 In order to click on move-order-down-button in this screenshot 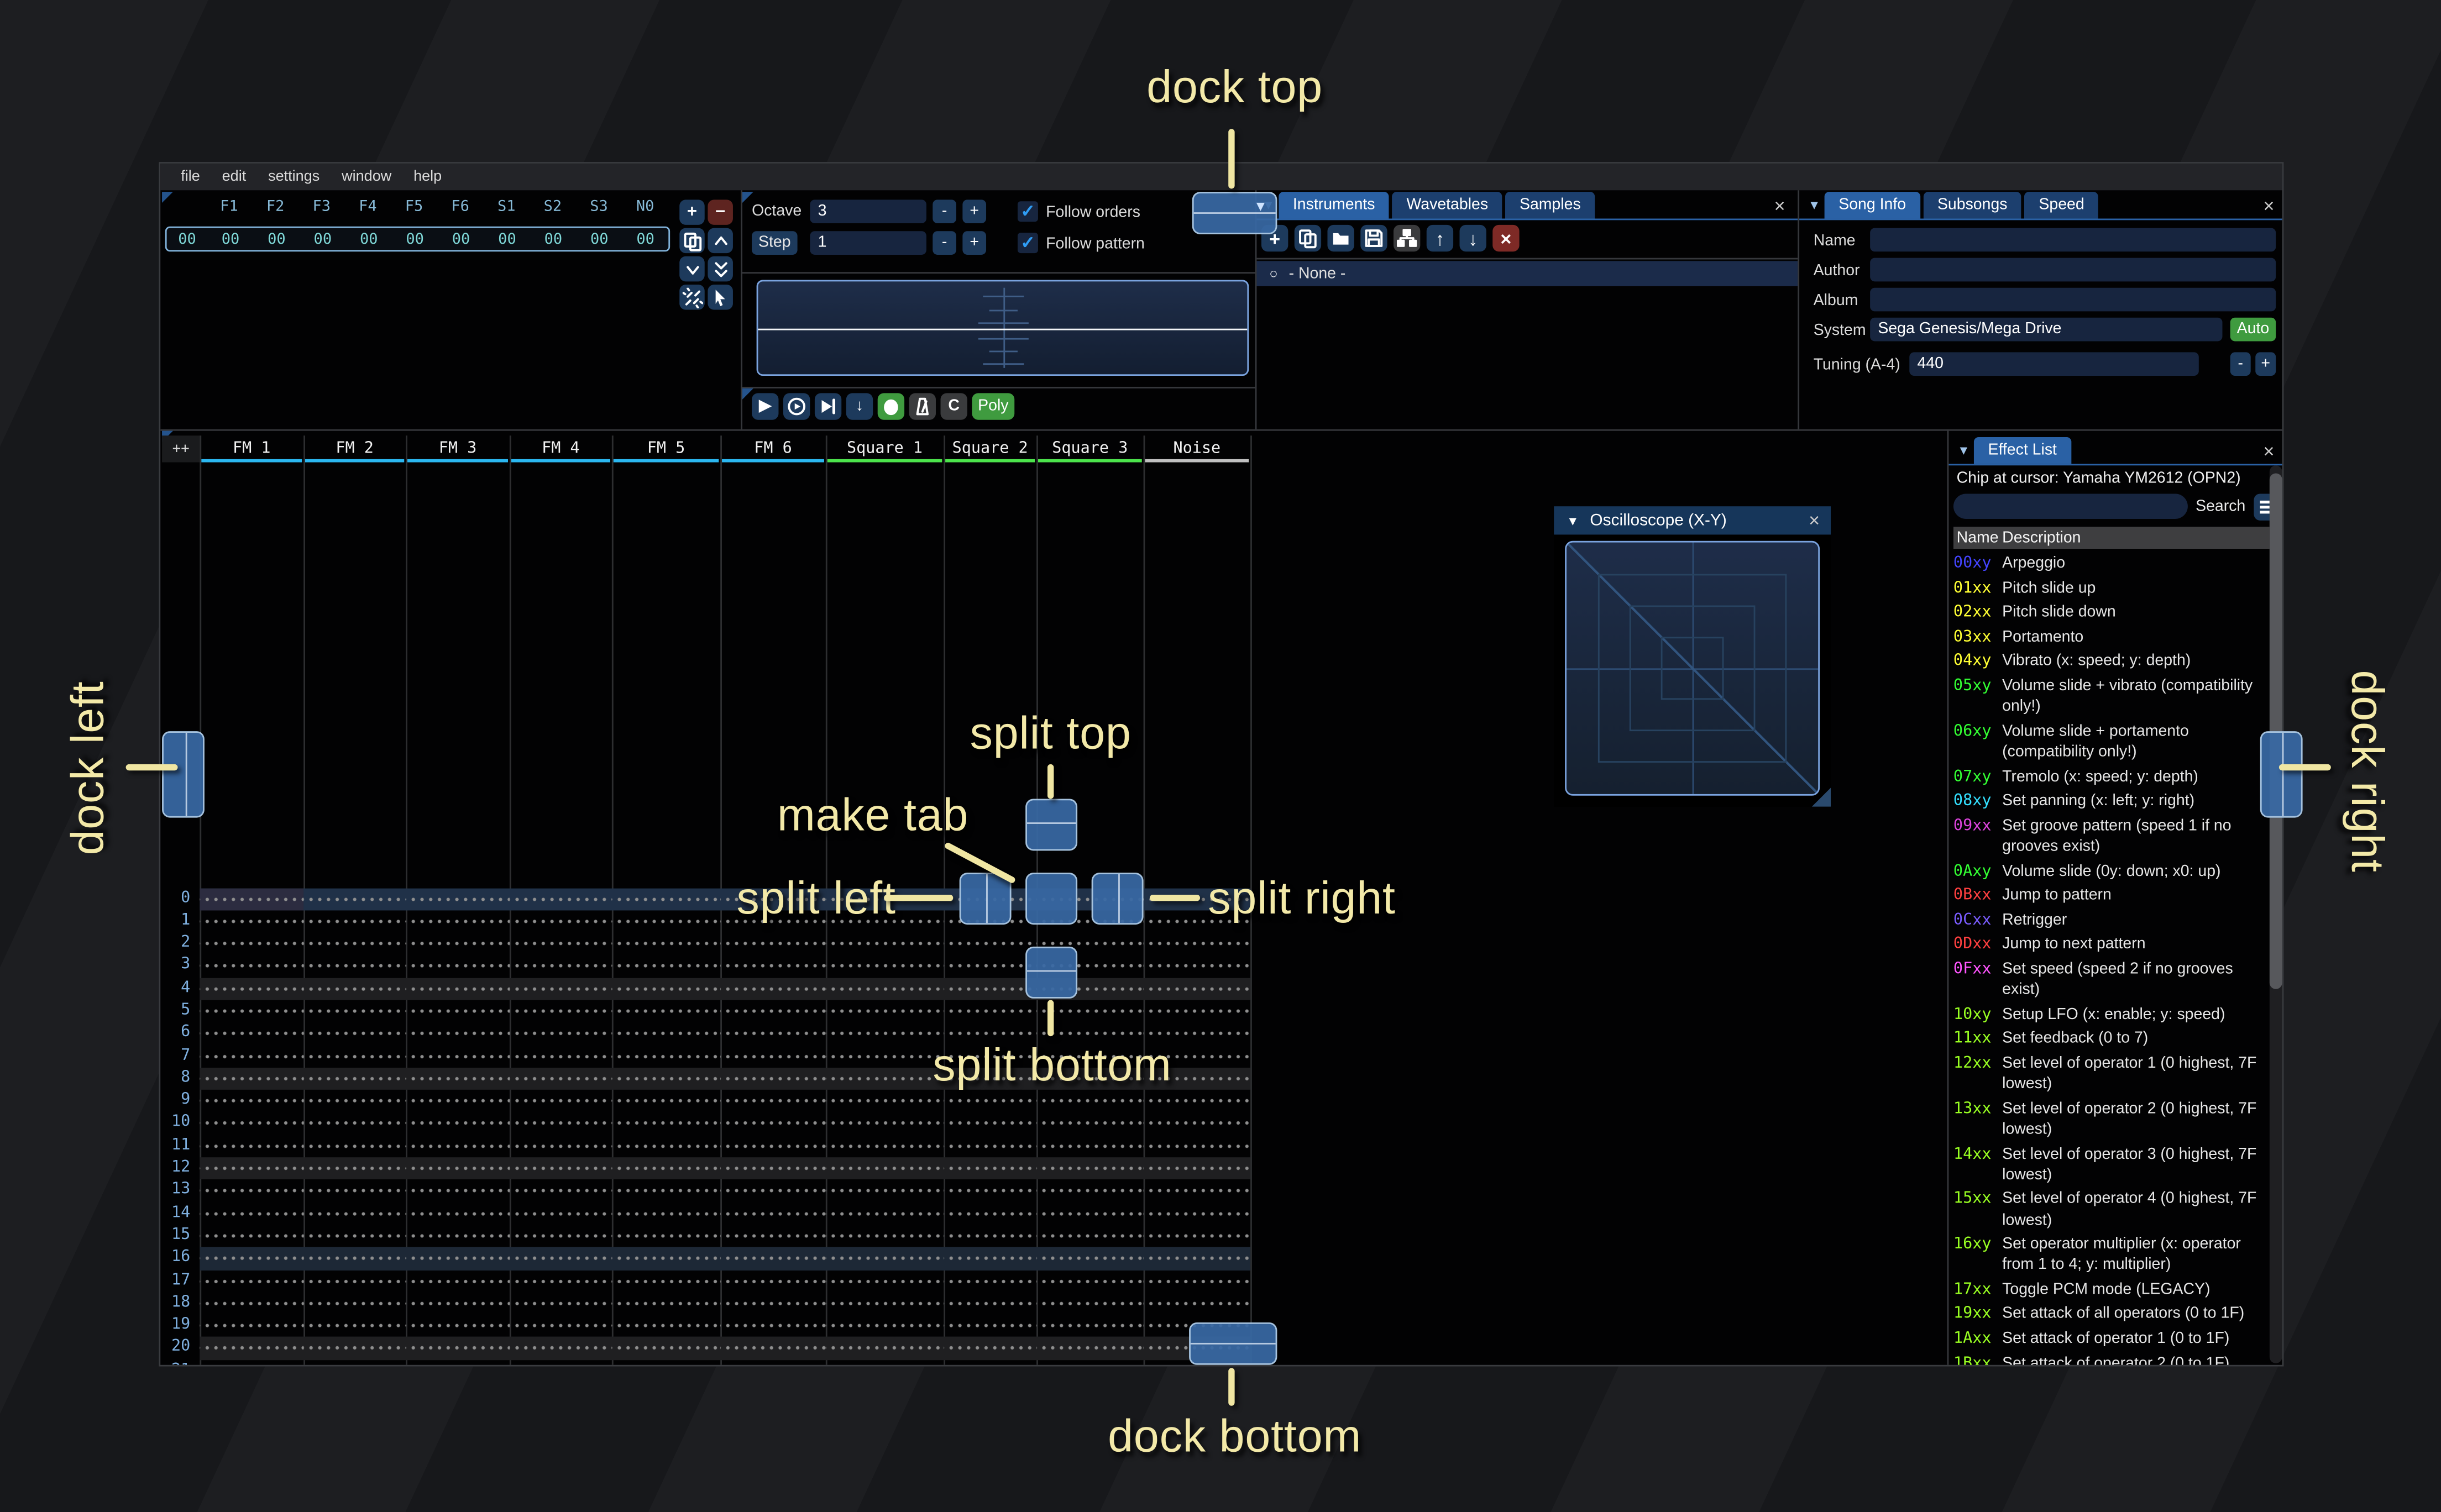, I will do `click(692, 269)`.